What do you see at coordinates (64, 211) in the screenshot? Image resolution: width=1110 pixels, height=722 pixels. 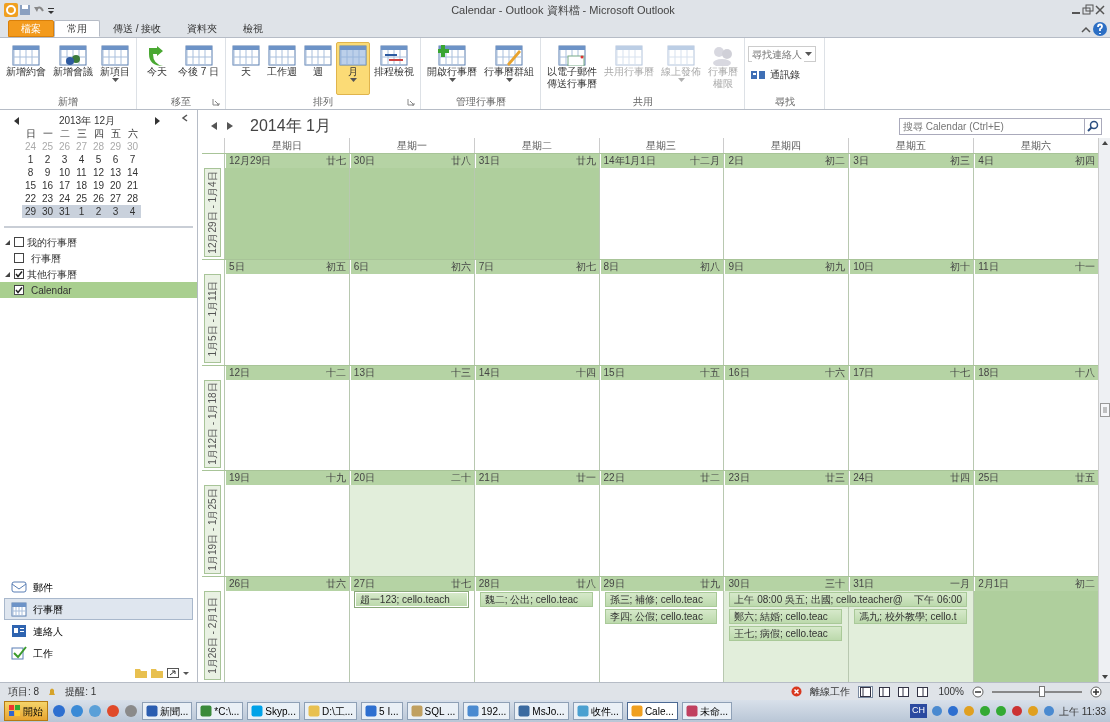 I see `mini-day: 31` at bounding box center [64, 211].